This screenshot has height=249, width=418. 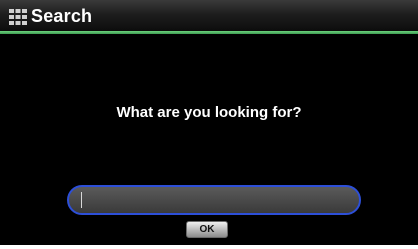 What do you see at coordinates (207, 229) in the screenshot?
I see `ok-button: OK` at bounding box center [207, 229].